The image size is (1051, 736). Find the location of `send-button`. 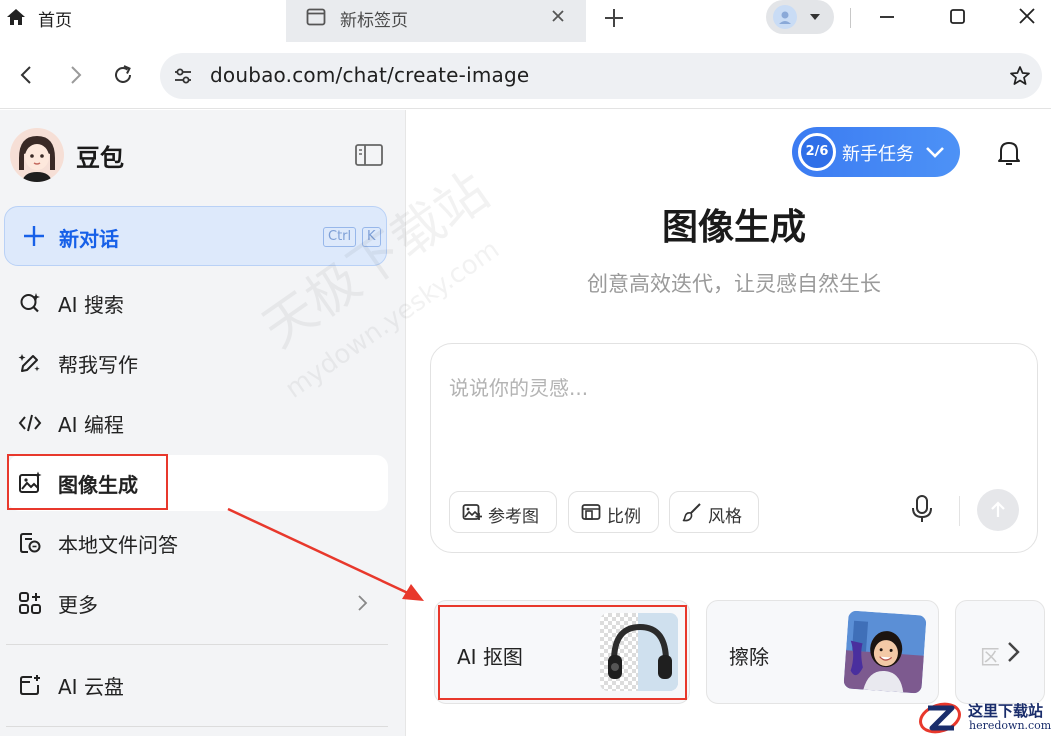

send-button is located at coordinates (998, 510).